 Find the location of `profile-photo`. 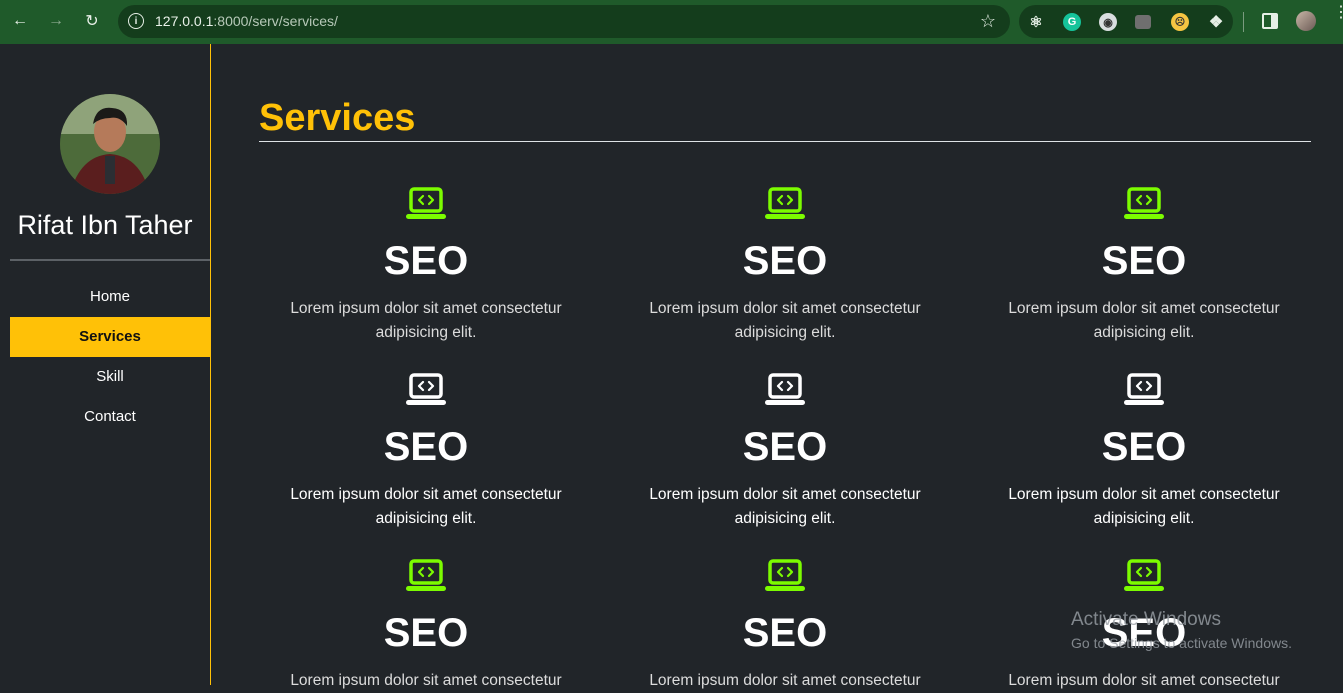

profile-photo is located at coordinates (110, 144).